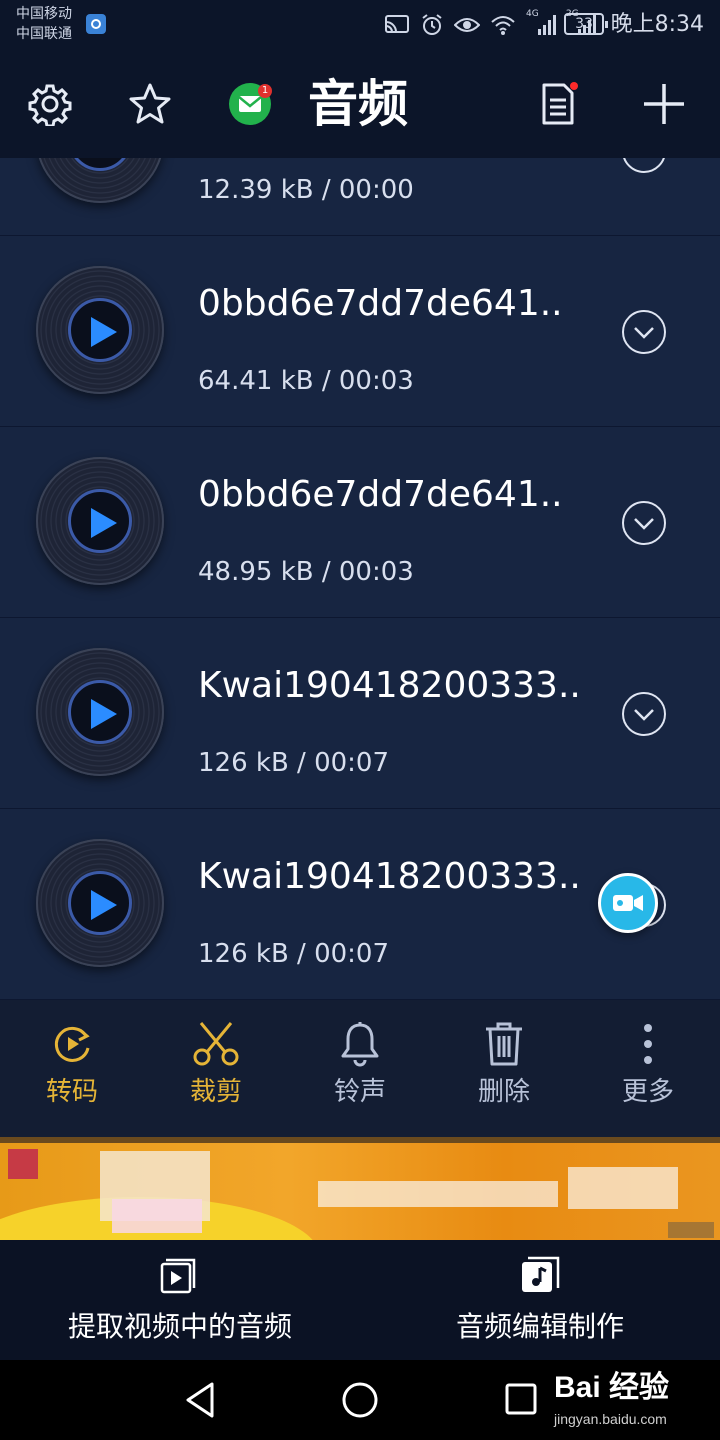  I want to click on action-label: 转码, so click(71, 1092).